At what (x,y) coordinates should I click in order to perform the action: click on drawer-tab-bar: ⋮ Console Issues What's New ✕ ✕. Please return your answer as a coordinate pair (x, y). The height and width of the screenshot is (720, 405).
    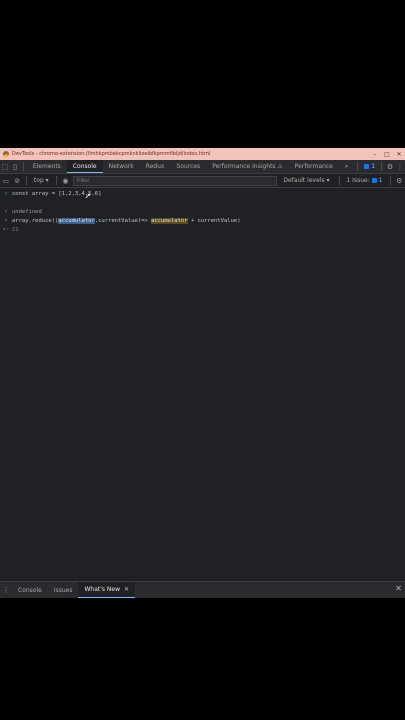
    Looking at the image, I should click on (202, 589).